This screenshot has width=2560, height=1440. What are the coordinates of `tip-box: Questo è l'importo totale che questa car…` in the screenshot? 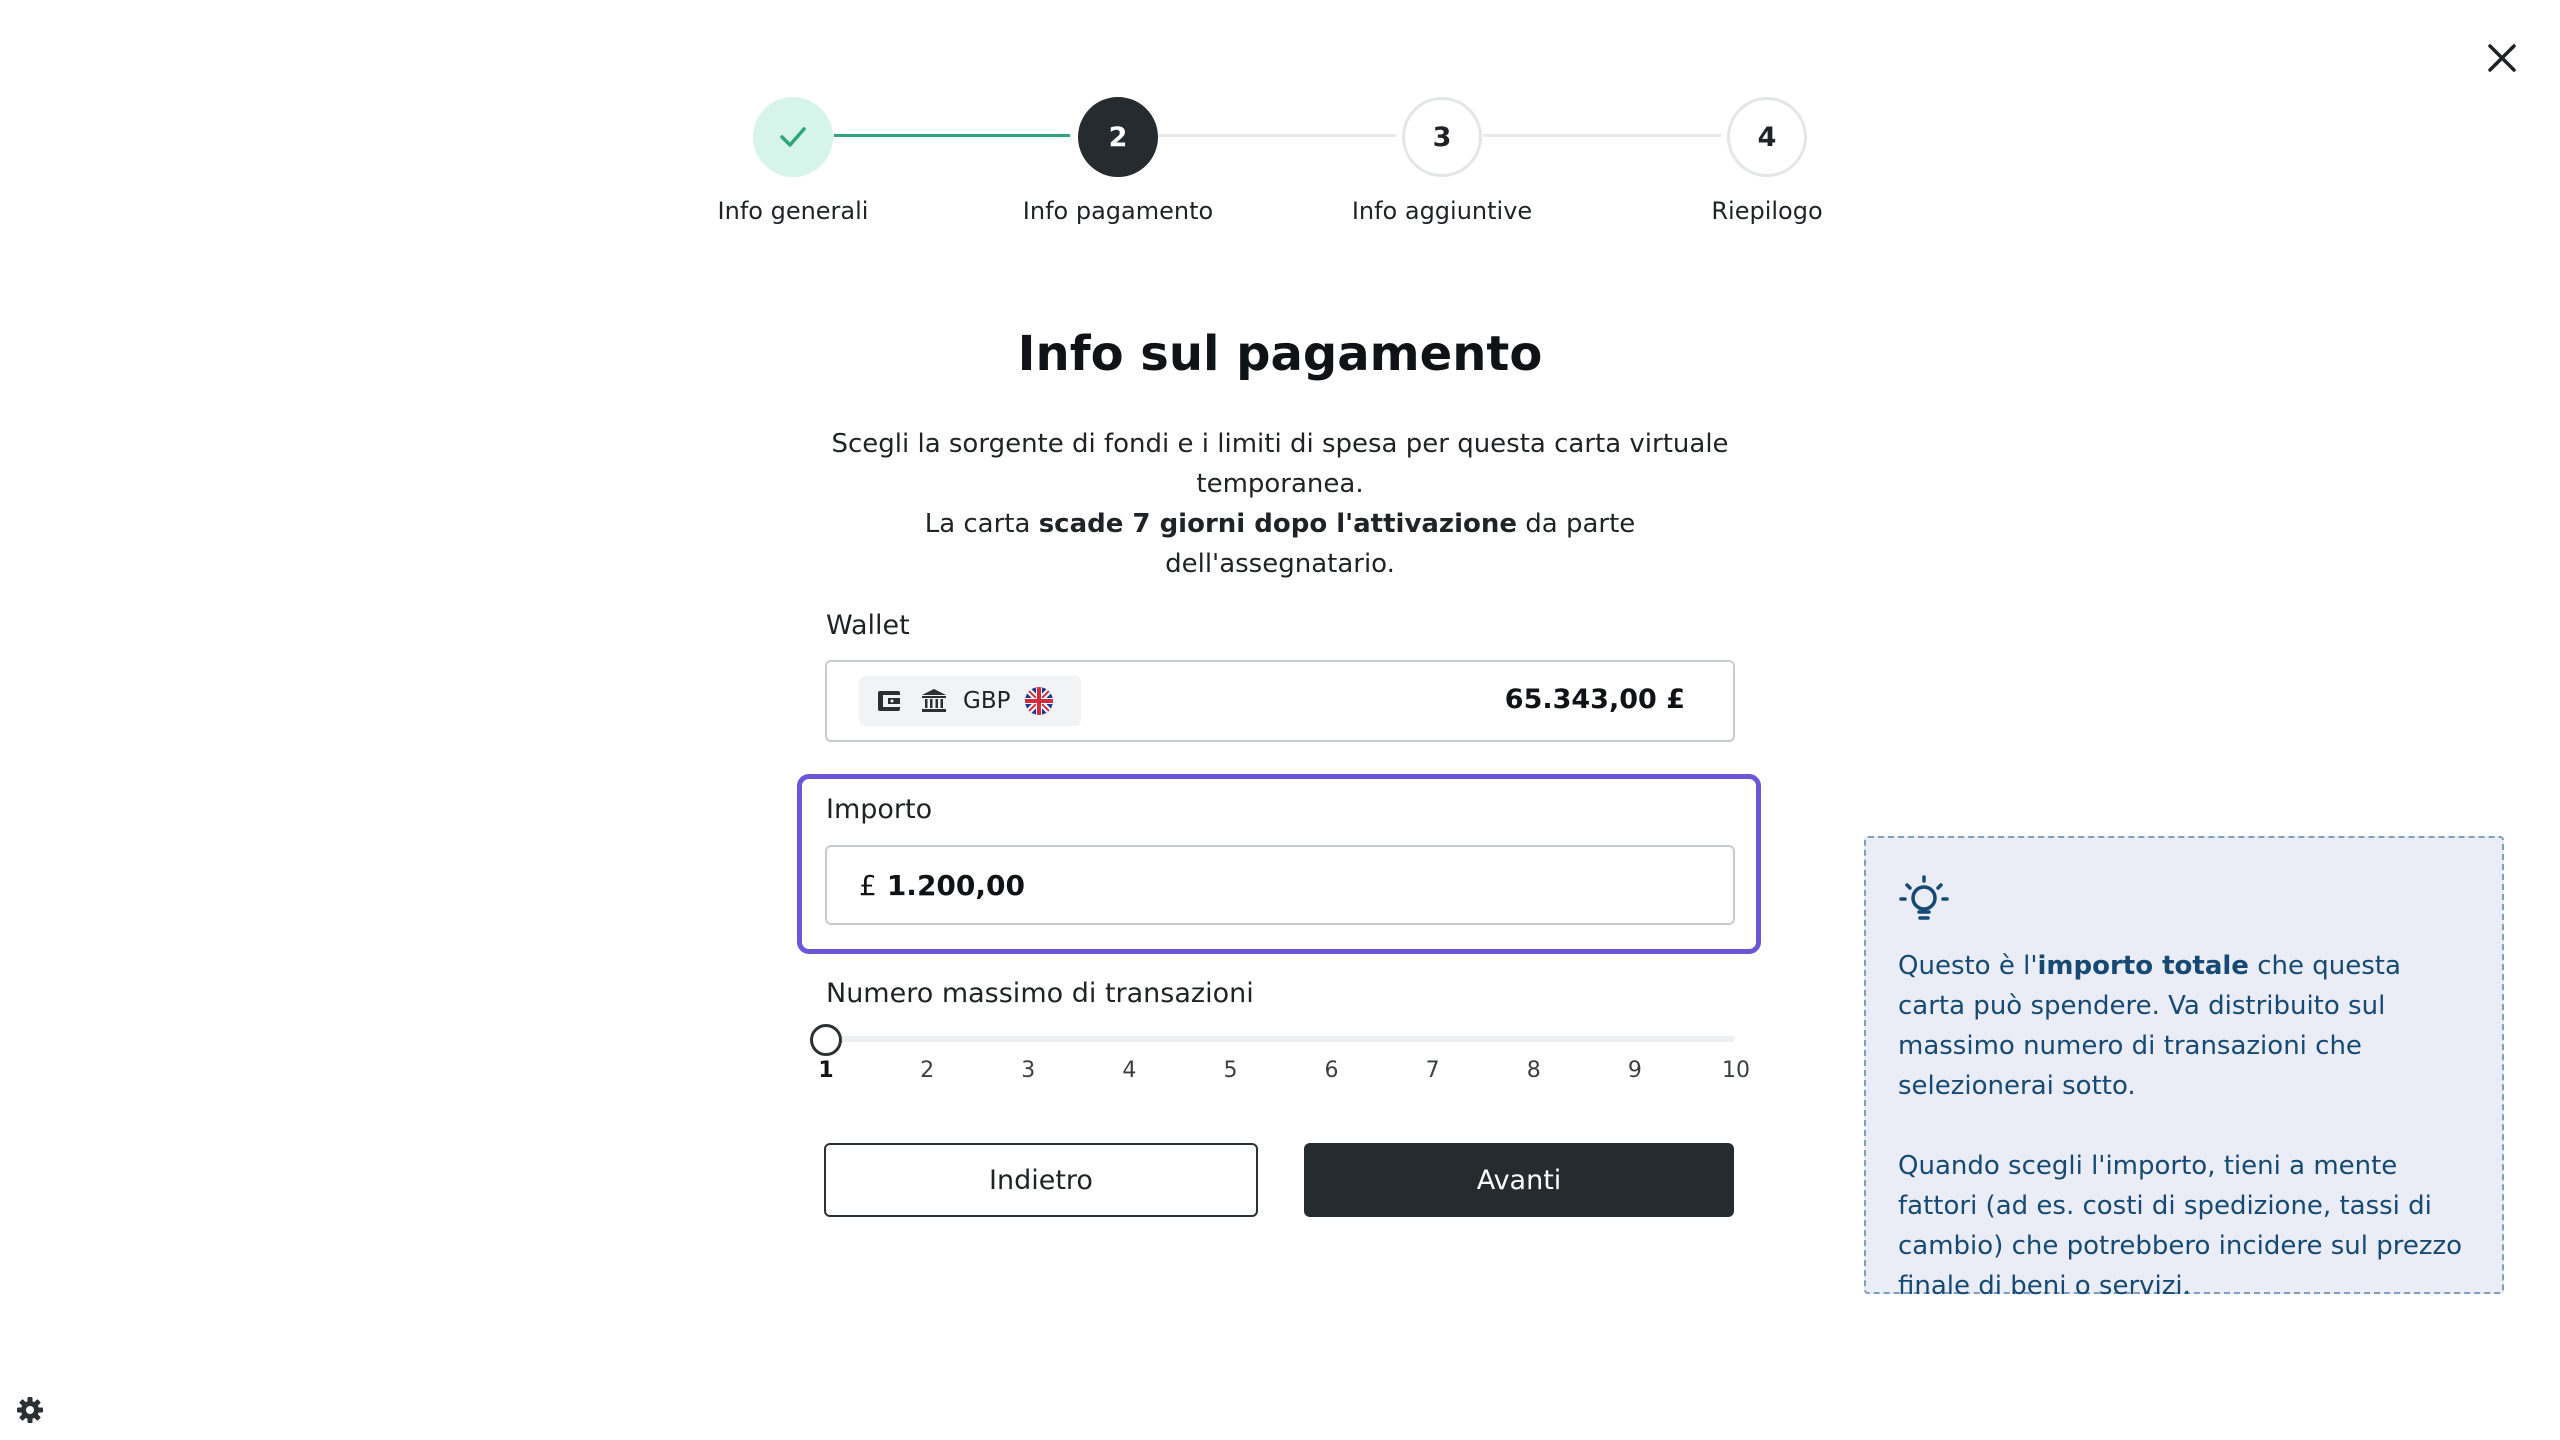 It's located at (2184, 1068).